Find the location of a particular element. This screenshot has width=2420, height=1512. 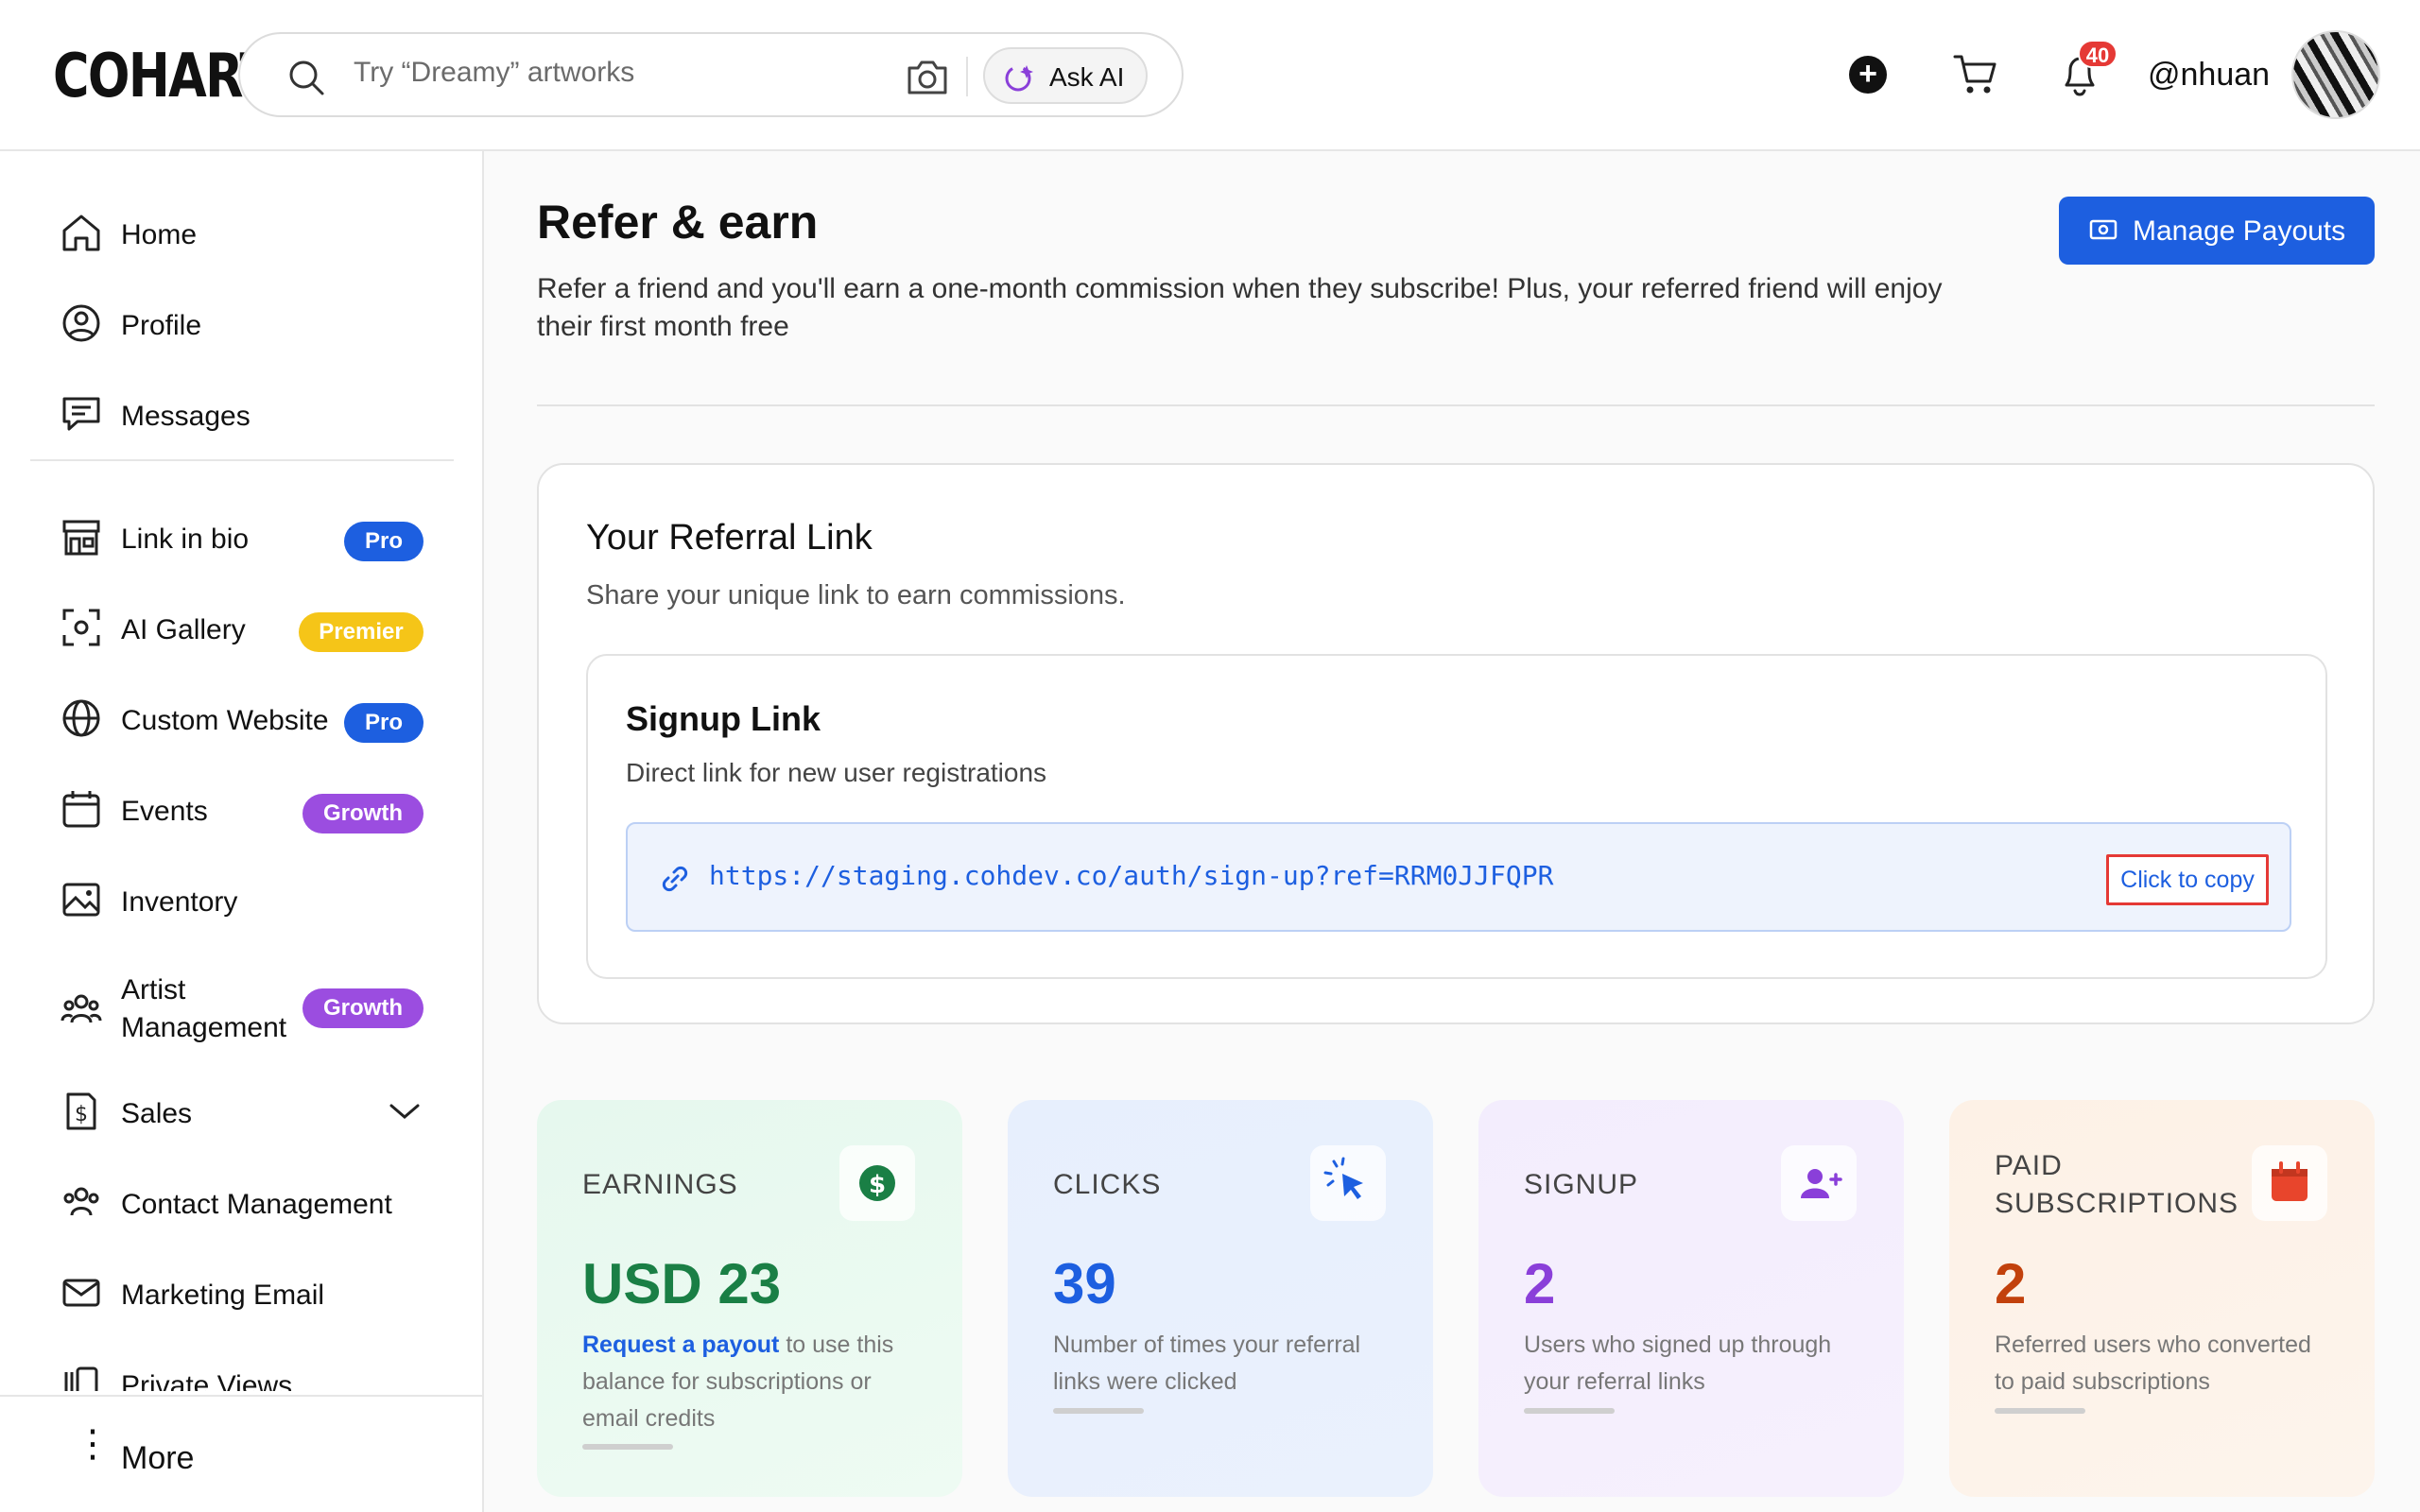

dollar-icon: $ is located at coordinates (81, 1111).